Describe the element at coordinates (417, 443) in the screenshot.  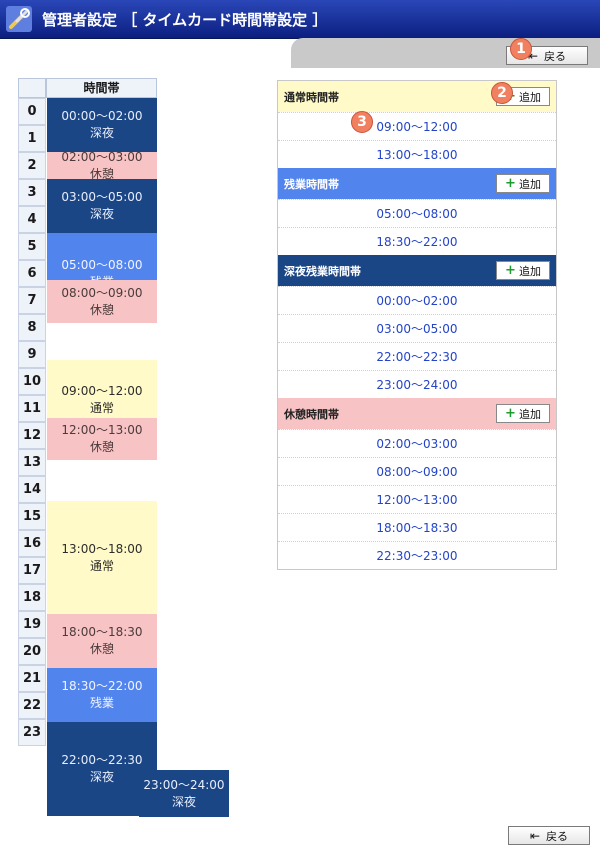
I see `timeslot-link: 02:00〜03:00` at that location.